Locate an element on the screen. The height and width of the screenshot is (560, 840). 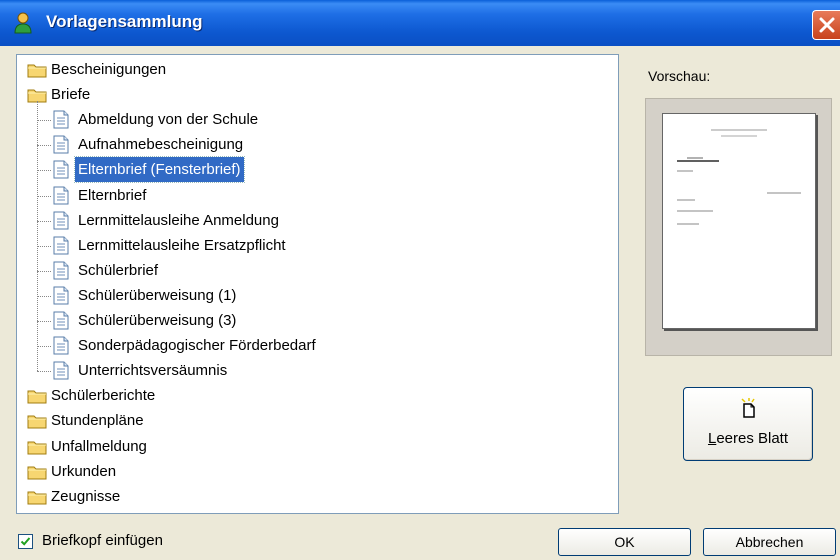
tree-template-item: Unterrichtsversäumnis is located at coordinates (312, 370).